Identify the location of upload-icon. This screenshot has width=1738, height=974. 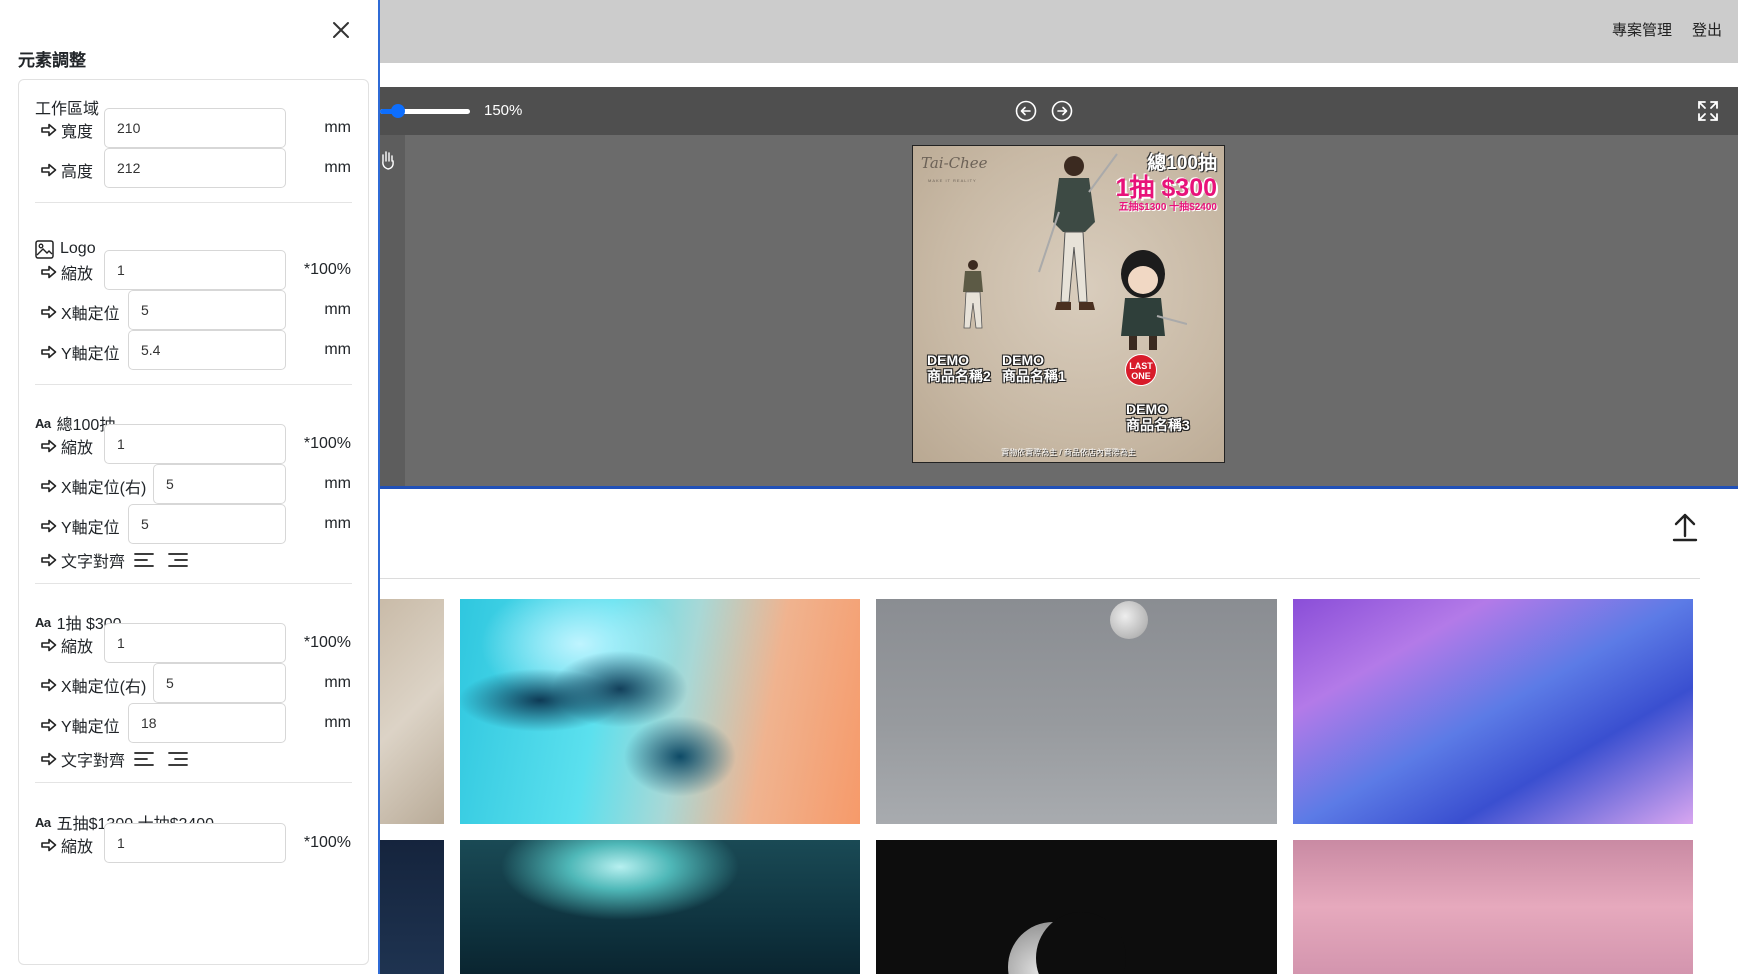
(1685, 527).